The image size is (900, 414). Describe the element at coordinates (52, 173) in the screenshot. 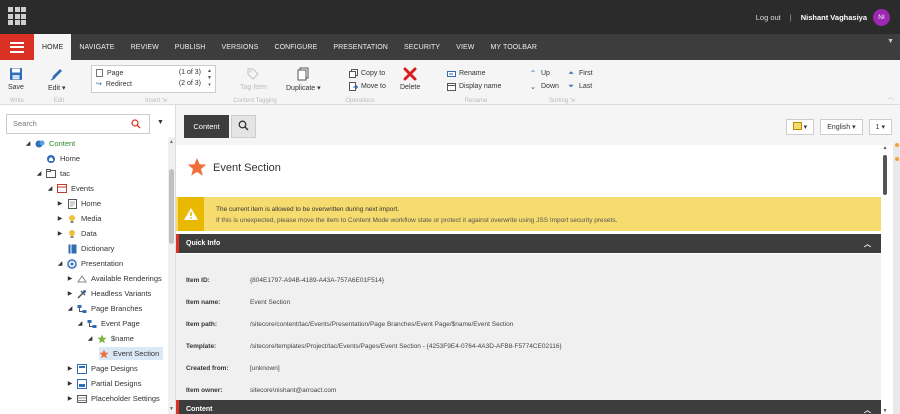

I see `tree-node-tac: ◢ tac` at that location.